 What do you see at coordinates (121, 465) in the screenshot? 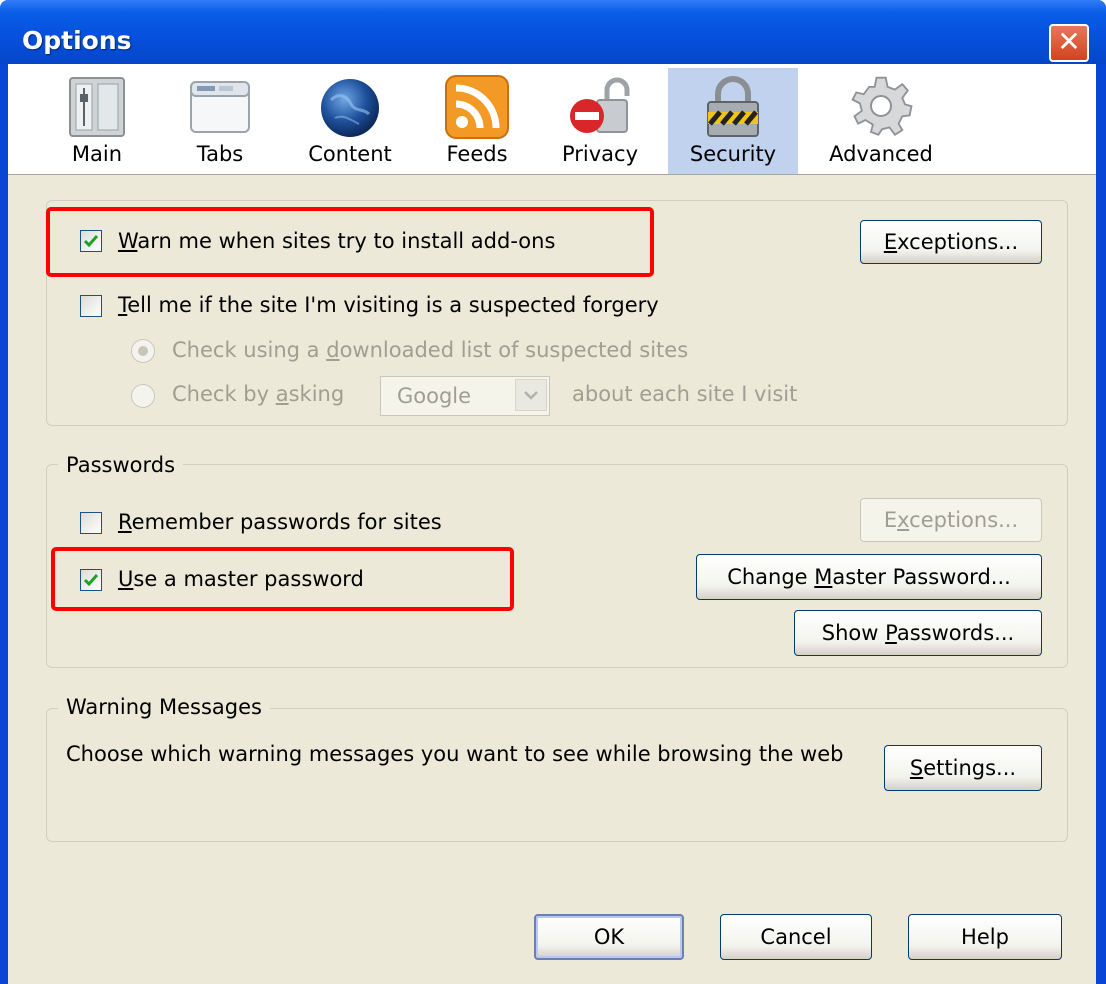
I see `passwords-group-legend: Passwords` at bounding box center [121, 465].